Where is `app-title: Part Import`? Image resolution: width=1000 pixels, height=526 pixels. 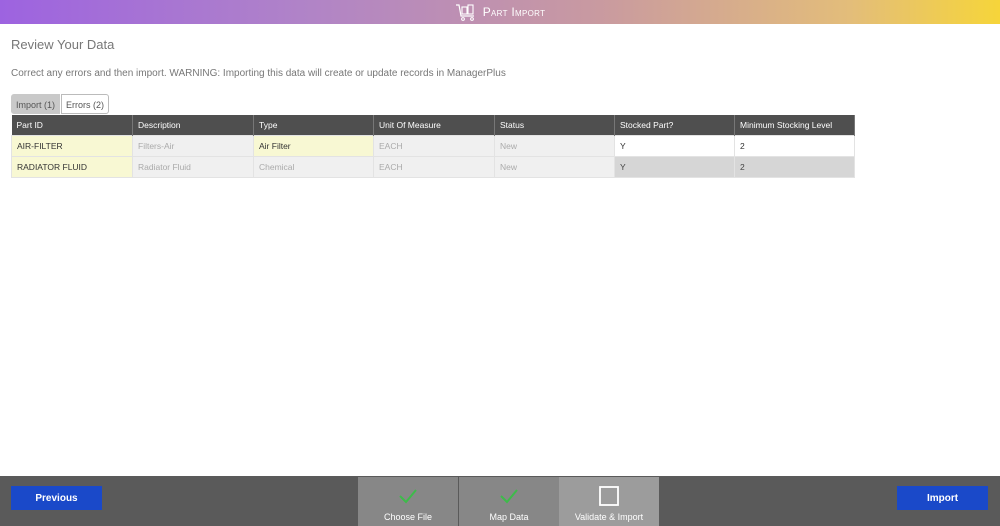 app-title: Part Import is located at coordinates (514, 12).